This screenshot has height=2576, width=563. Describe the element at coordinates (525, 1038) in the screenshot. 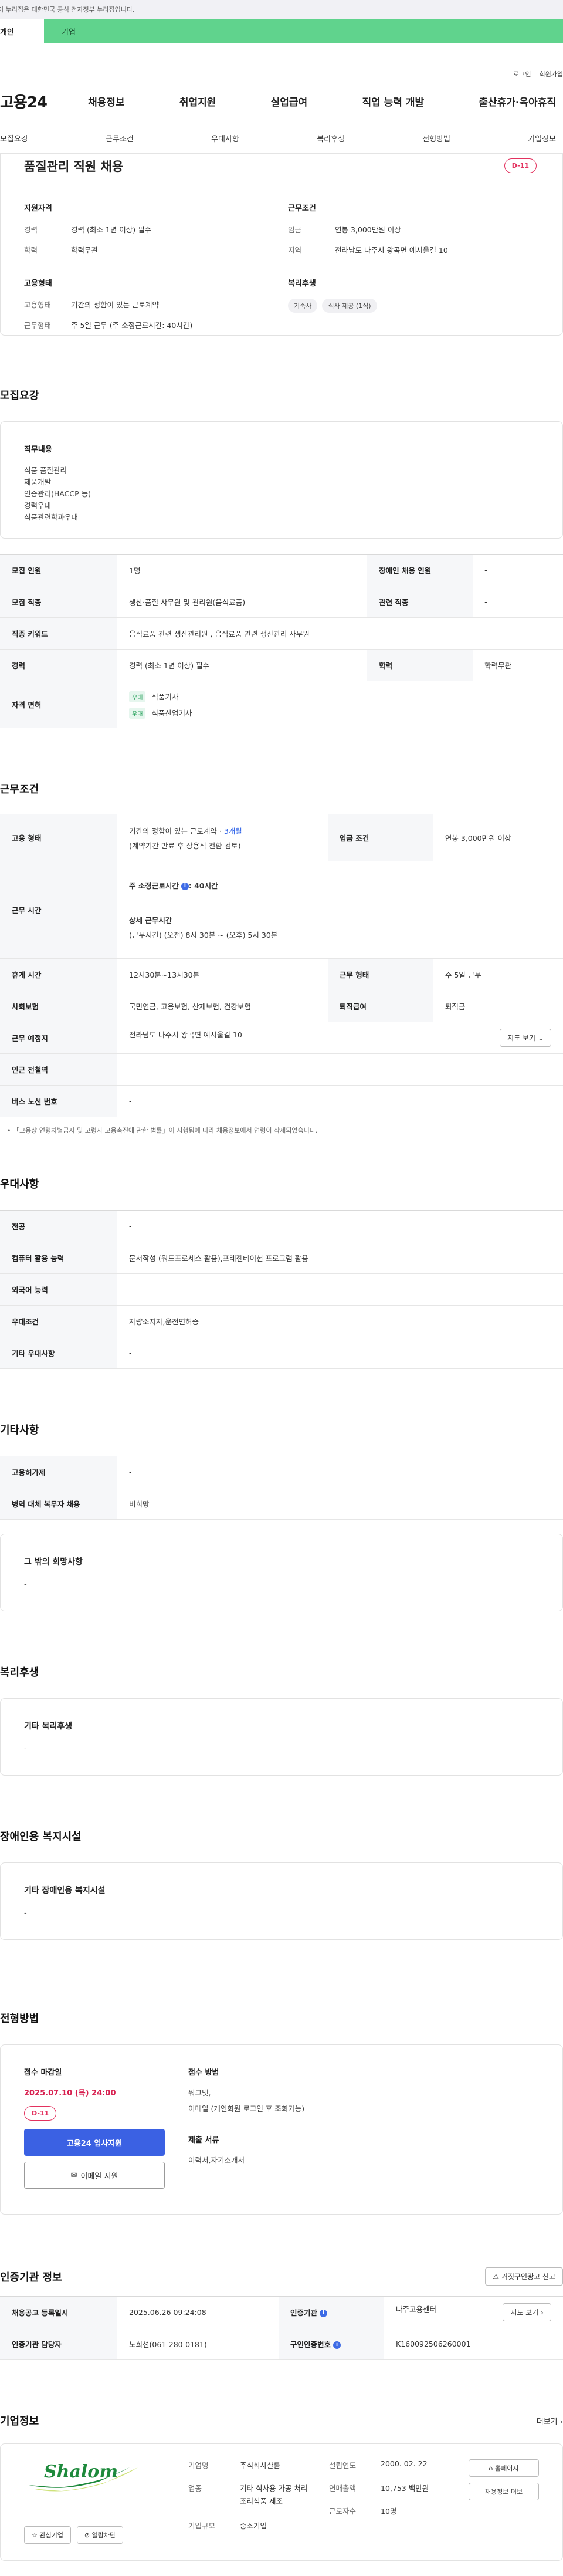

I see `map-button: 지도 보기 ⌄` at that location.